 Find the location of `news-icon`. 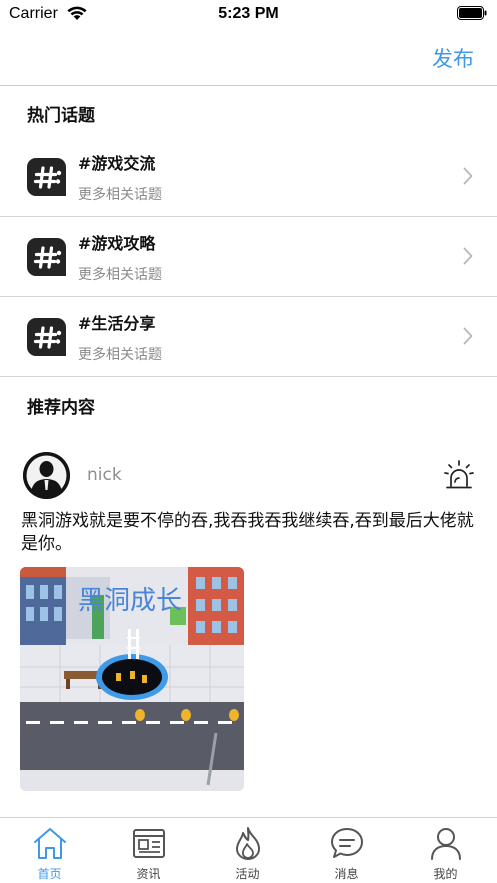

news-icon is located at coordinates (149, 843).